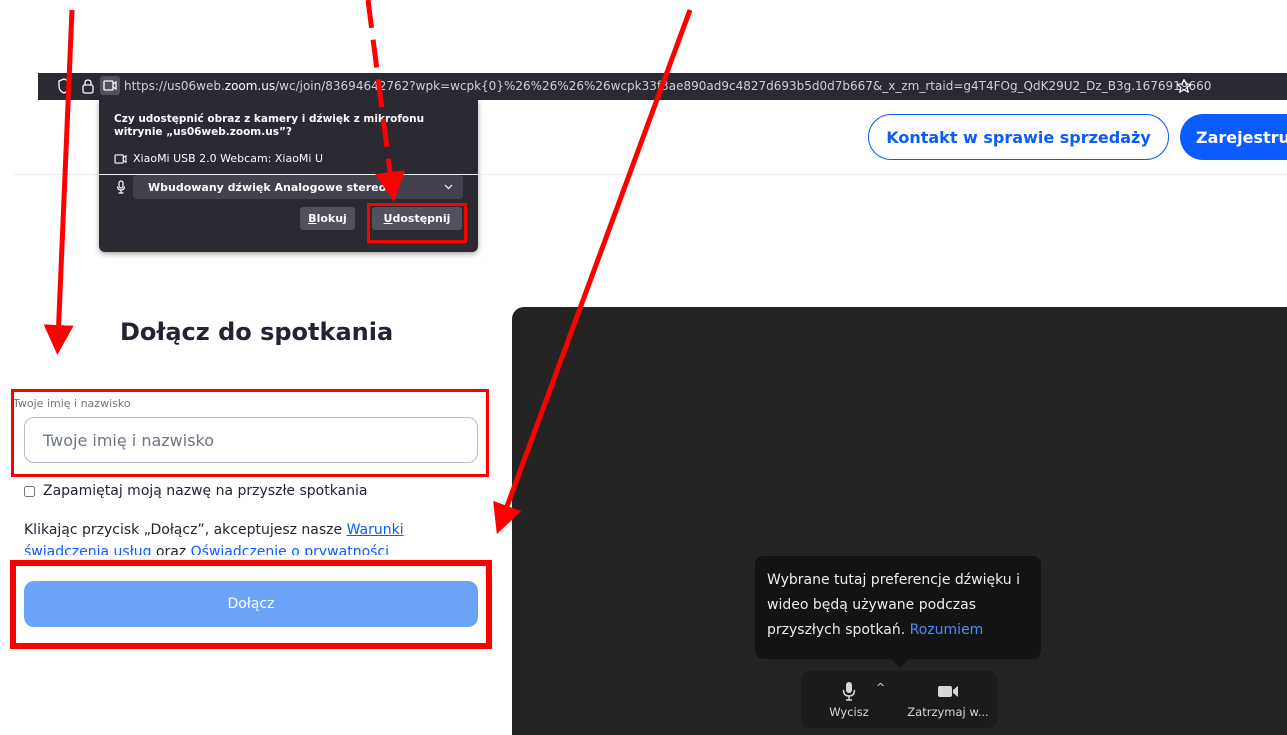 The image size is (1287, 735). What do you see at coordinates (593, 272) in the screenshot?
I see `arrow-to-join-button` at bounding box center [593, 272].